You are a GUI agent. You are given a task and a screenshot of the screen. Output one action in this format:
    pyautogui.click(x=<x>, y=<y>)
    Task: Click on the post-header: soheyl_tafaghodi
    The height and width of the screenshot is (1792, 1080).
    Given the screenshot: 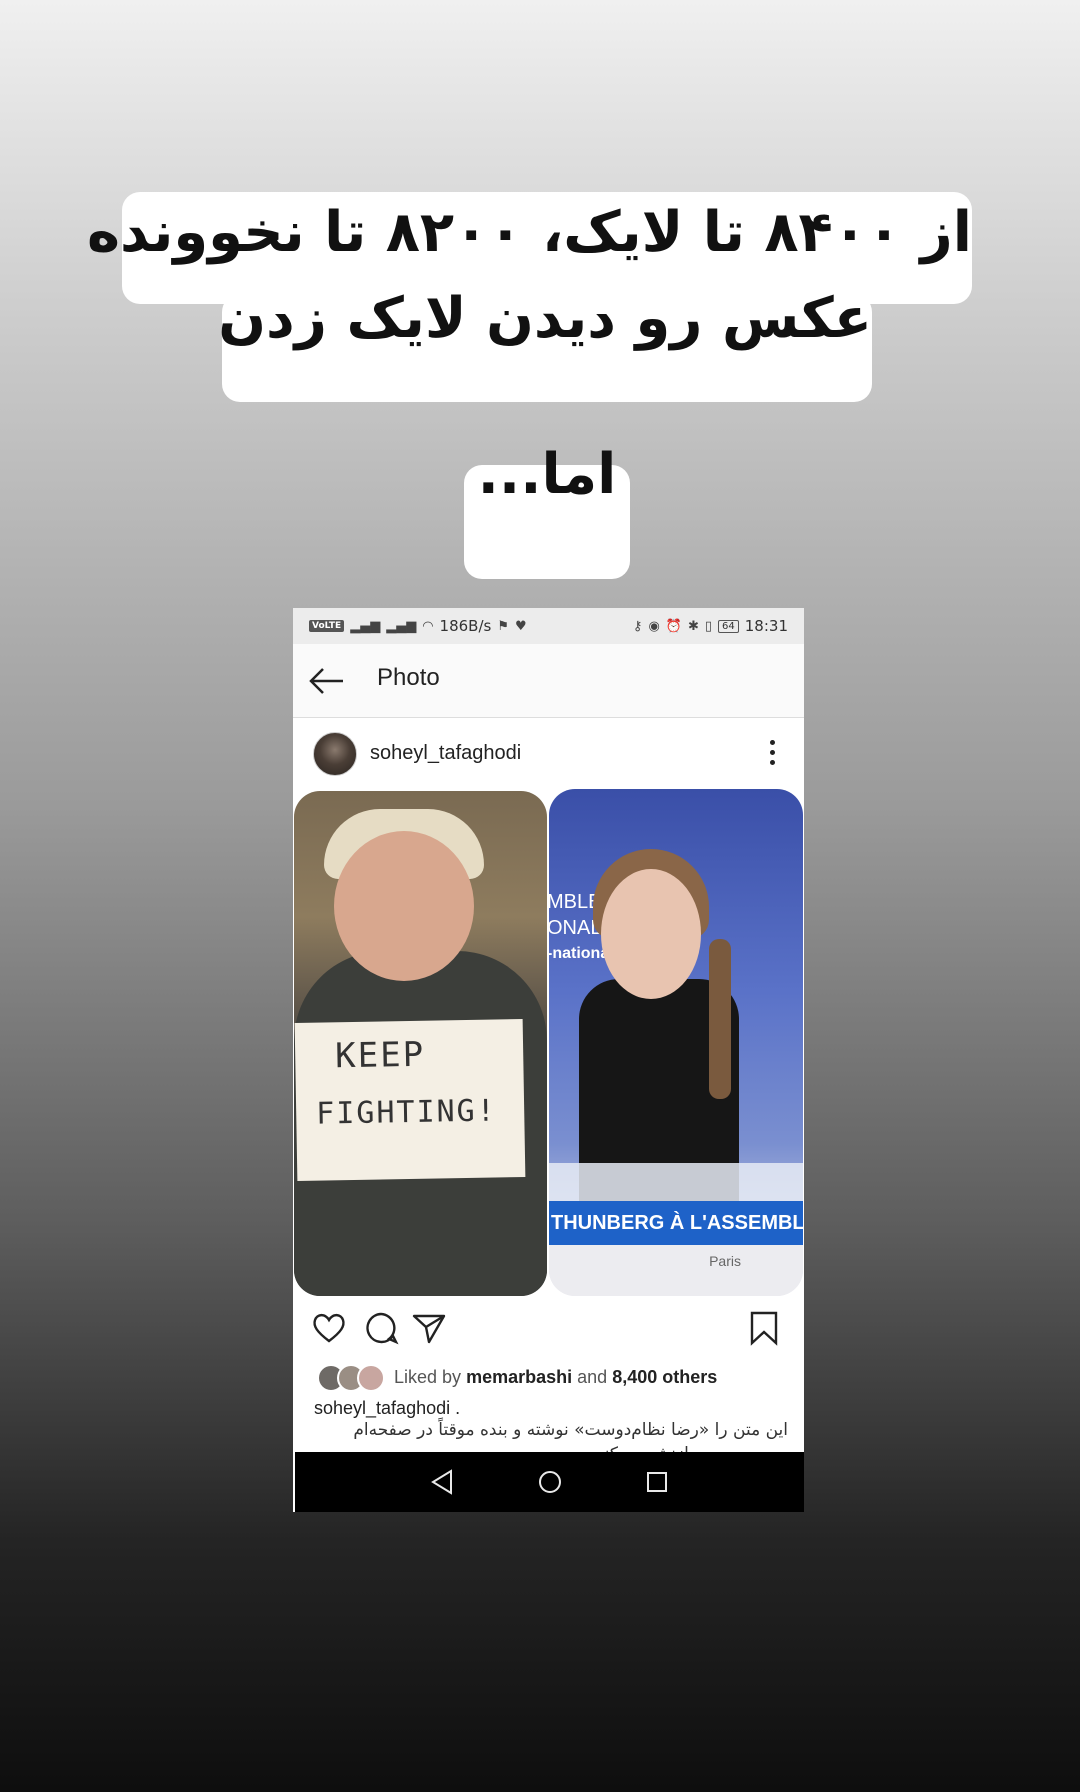 What is the action you would take?
    pyautogui.click(x=548, y=755)
    